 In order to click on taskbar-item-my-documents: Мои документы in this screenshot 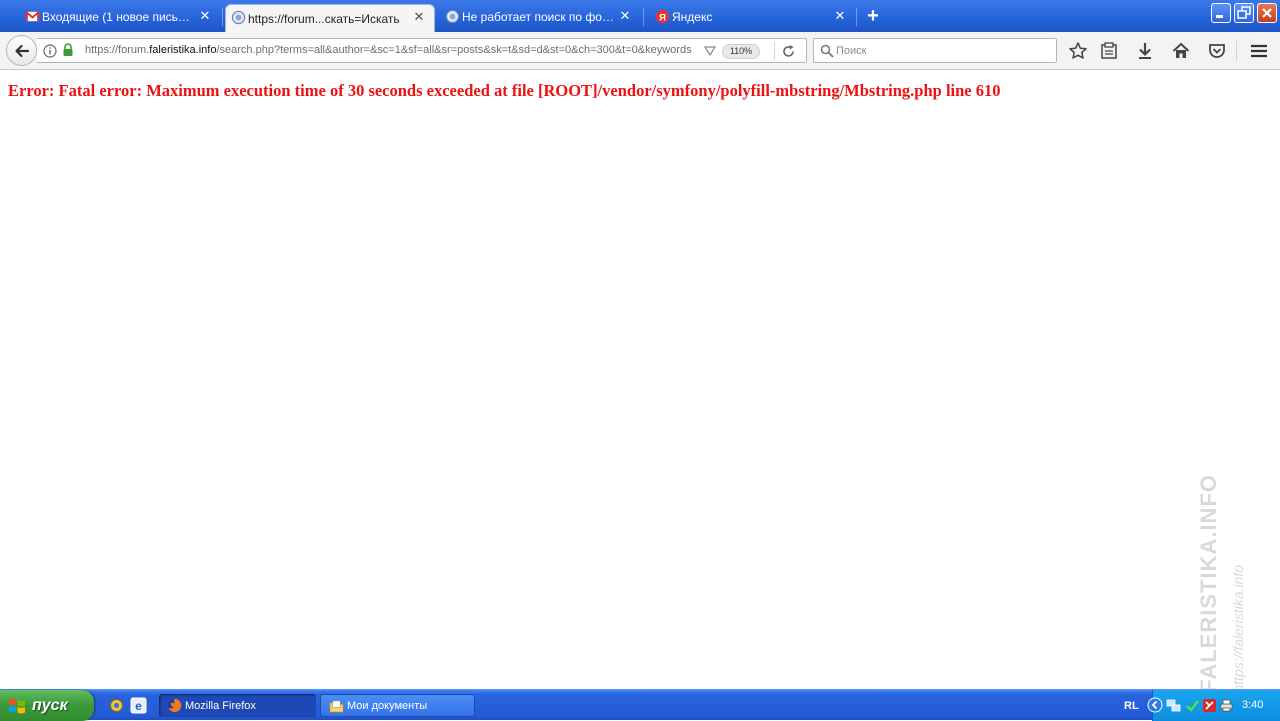, I will do `click(397, 705)`.